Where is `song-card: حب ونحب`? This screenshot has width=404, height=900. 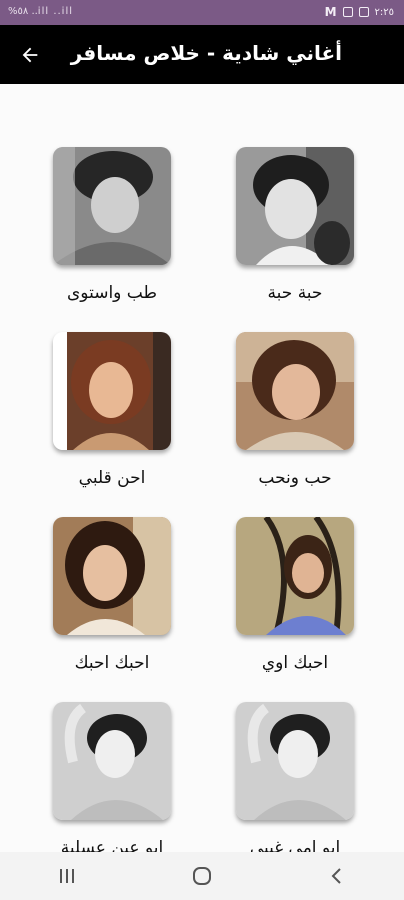
song-card: حب ونحب is located at coordinates (295, 410).